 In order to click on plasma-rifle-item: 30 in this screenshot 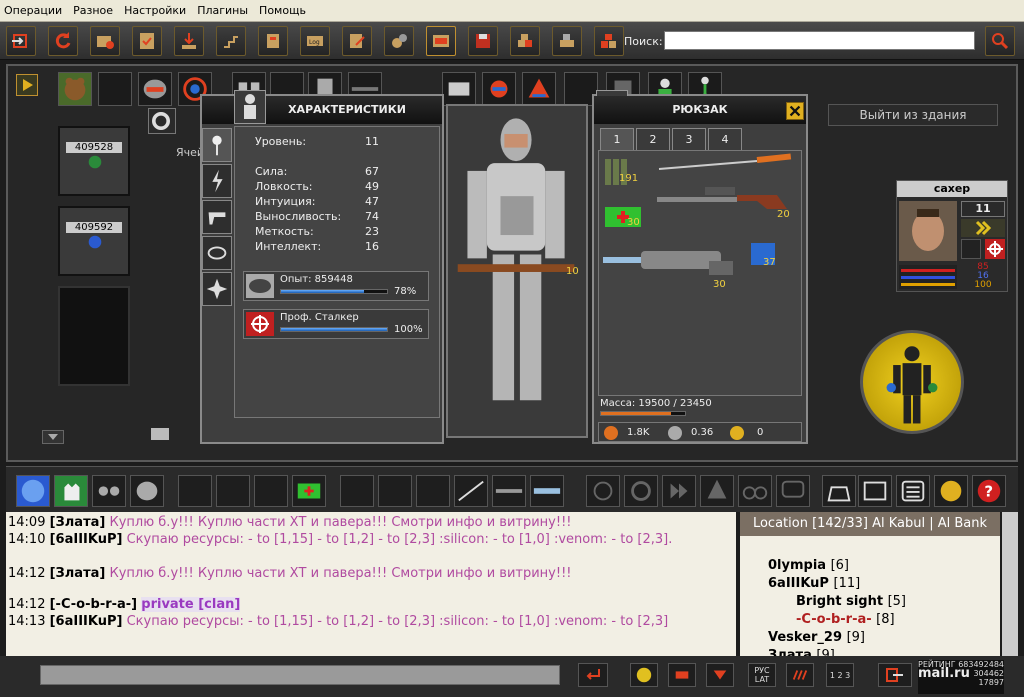, I will do `click(668, 267)`.